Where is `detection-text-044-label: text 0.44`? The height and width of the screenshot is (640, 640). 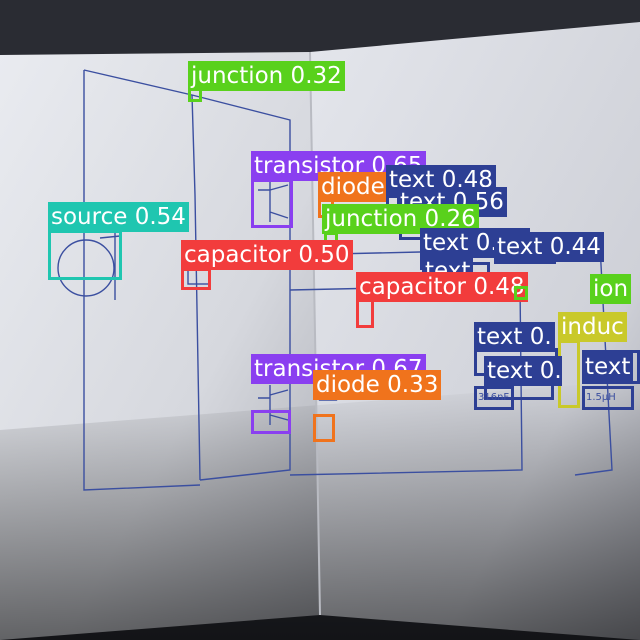
detection-text-044-label: text 0.44 is located at coordinates (549, 247).